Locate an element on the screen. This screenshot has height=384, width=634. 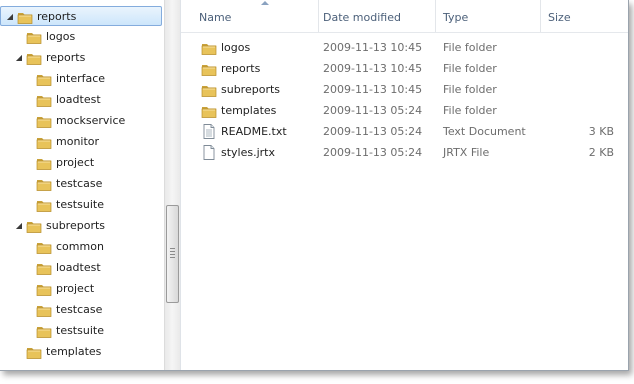
column-header-type-label: Type is located at coordinates (456, 17).